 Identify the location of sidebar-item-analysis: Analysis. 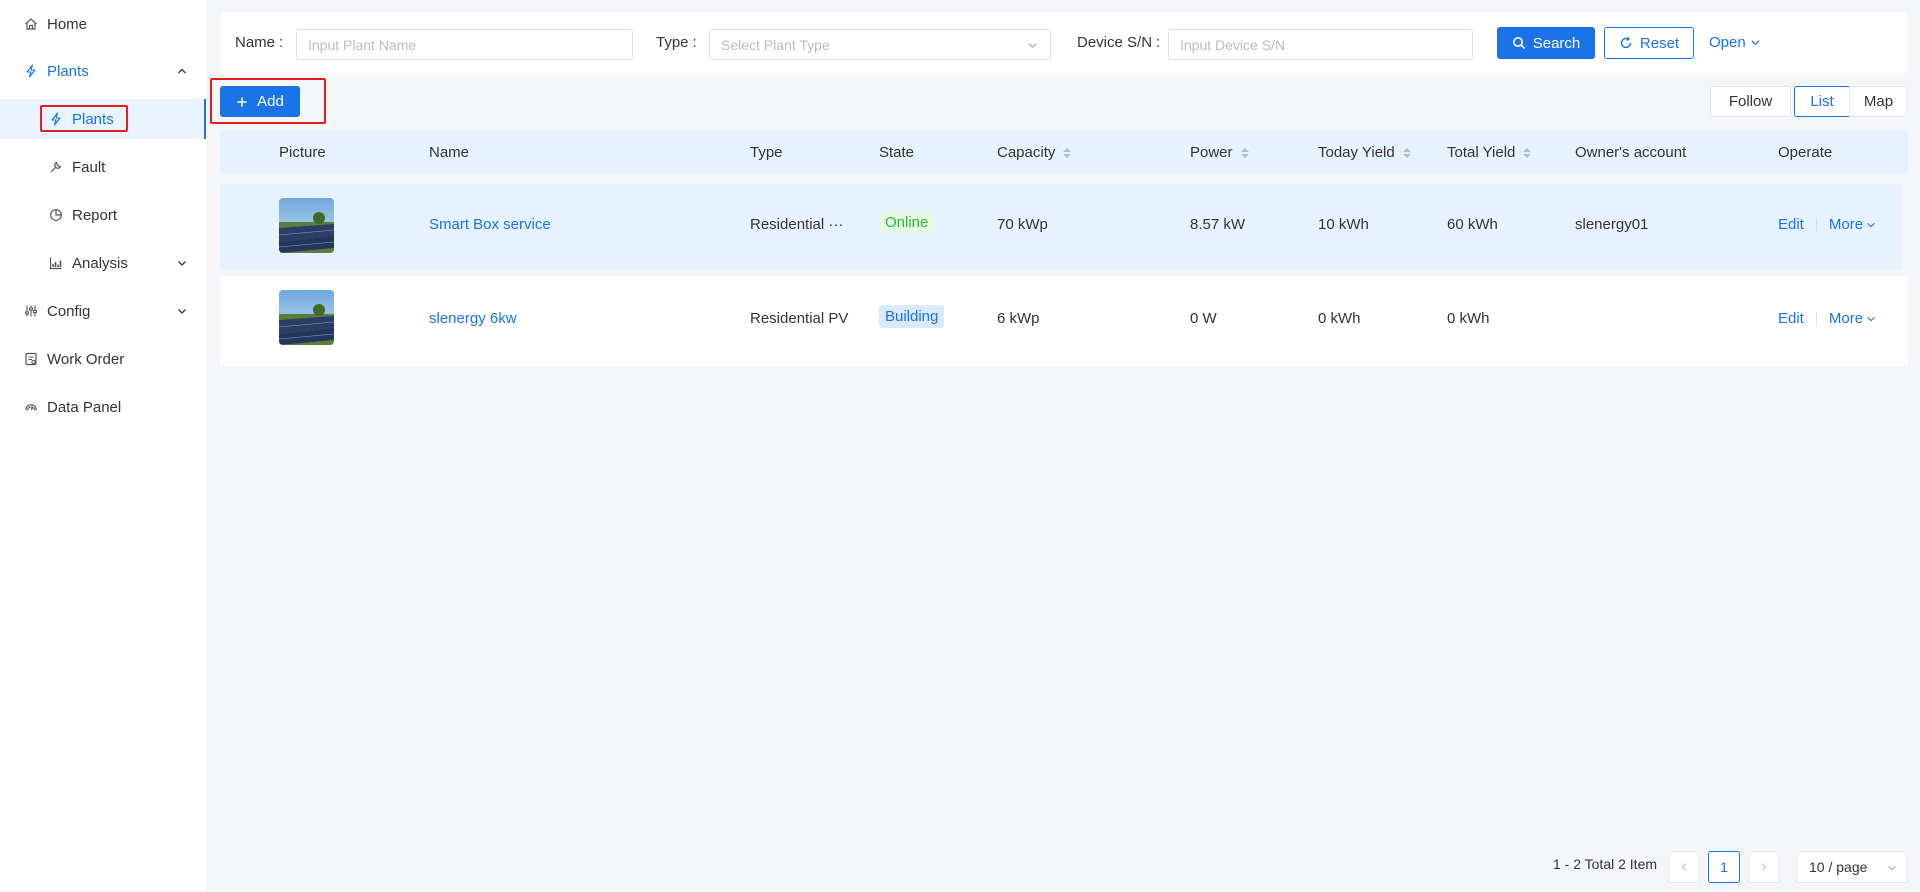
(103, 263).